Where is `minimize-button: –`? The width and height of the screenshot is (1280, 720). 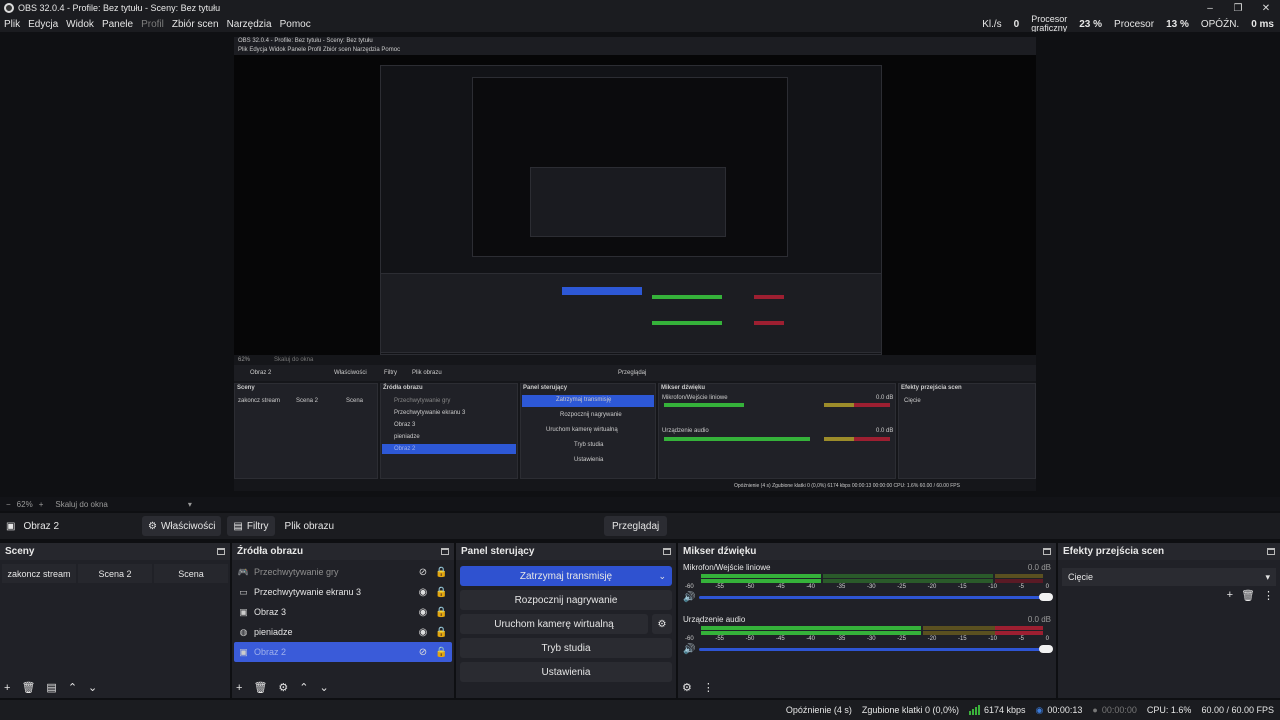 minimize-button: – is located at coordinates (1210, 8).